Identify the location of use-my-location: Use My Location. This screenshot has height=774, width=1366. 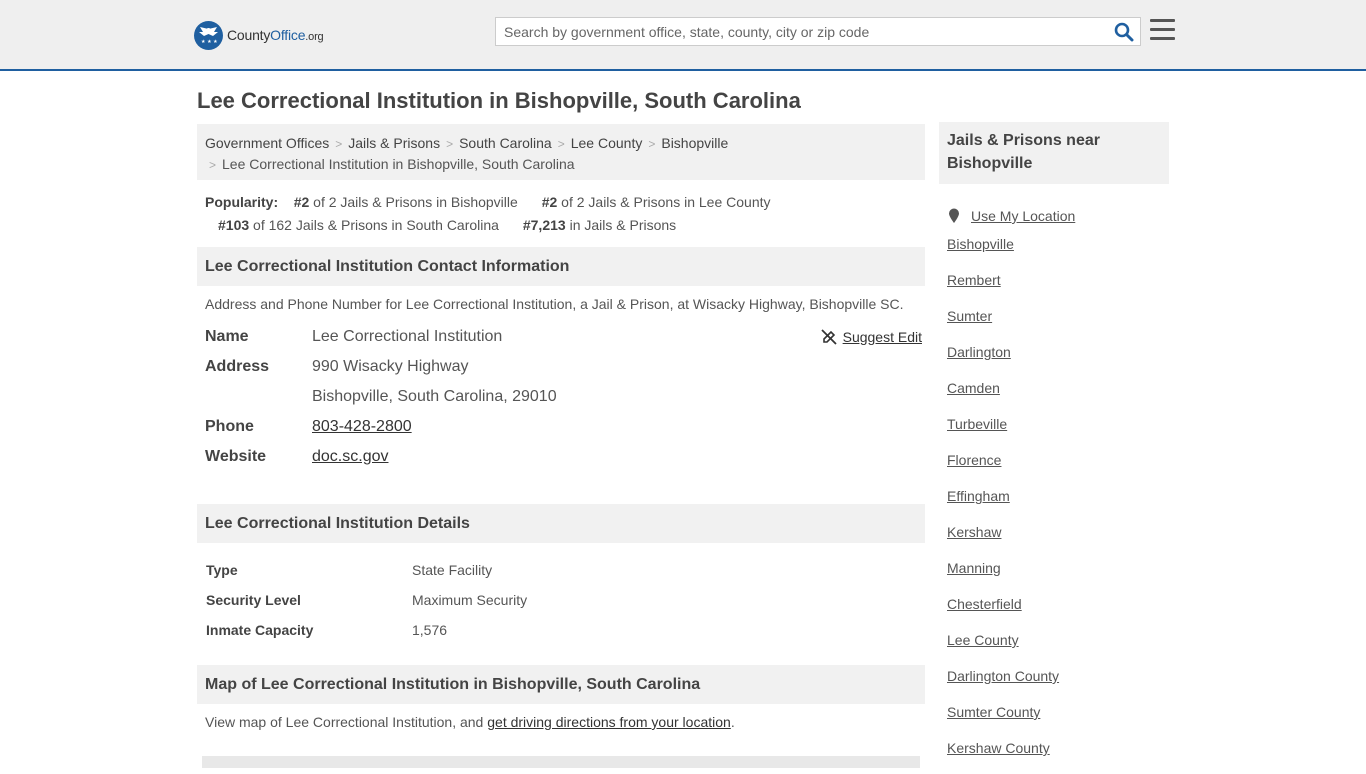
(1058, 216).